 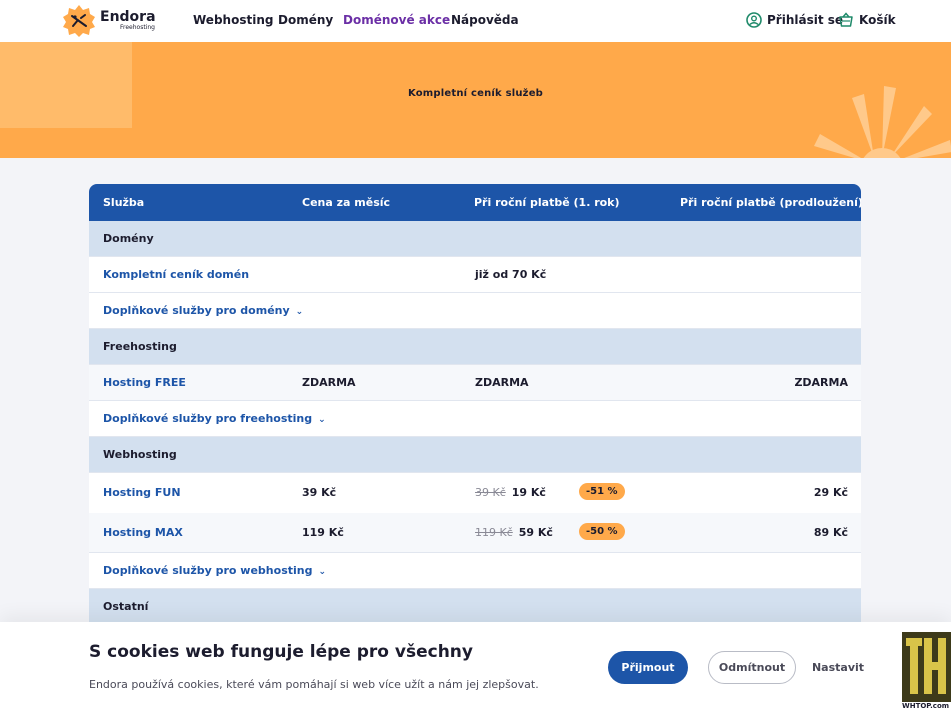 What do you see at coordinates (838, 667) in the screenshot?
I see `cookie-settings-button: Nastavit` at bounding box center [838, 667].